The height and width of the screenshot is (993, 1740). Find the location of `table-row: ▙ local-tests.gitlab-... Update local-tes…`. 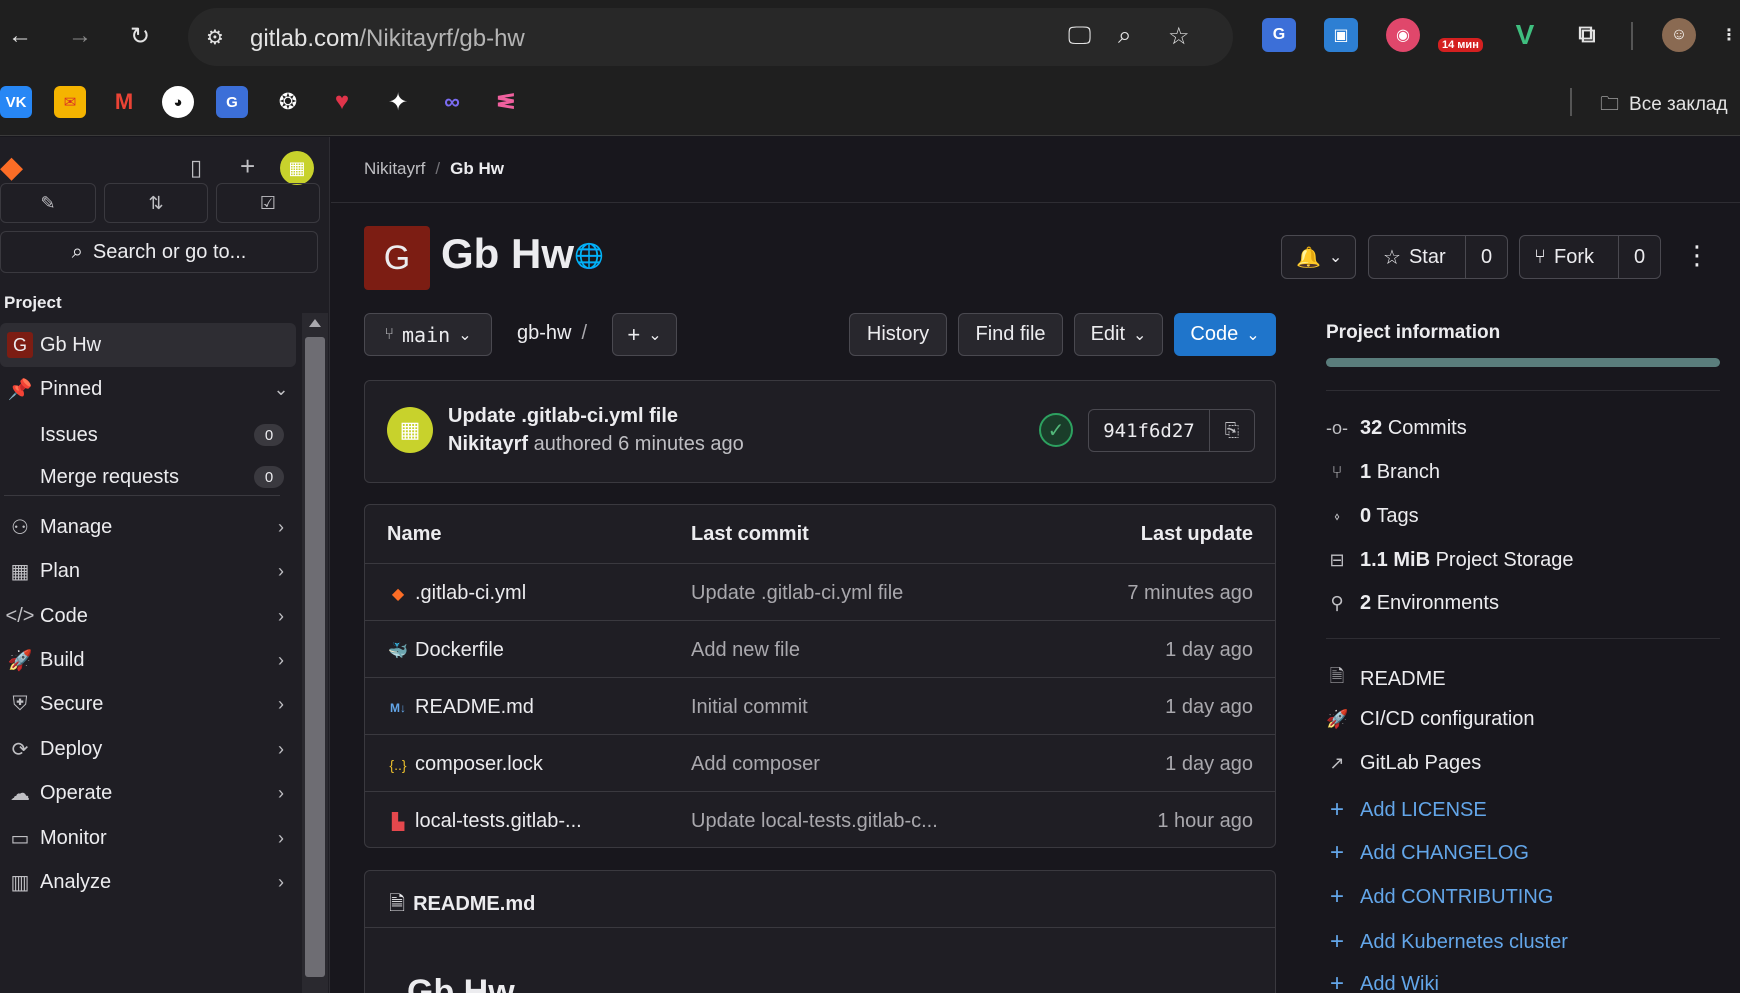

table-row: ▙ local-tests.gitlab-... Update local-tes… is located at coordinates (820, 820).